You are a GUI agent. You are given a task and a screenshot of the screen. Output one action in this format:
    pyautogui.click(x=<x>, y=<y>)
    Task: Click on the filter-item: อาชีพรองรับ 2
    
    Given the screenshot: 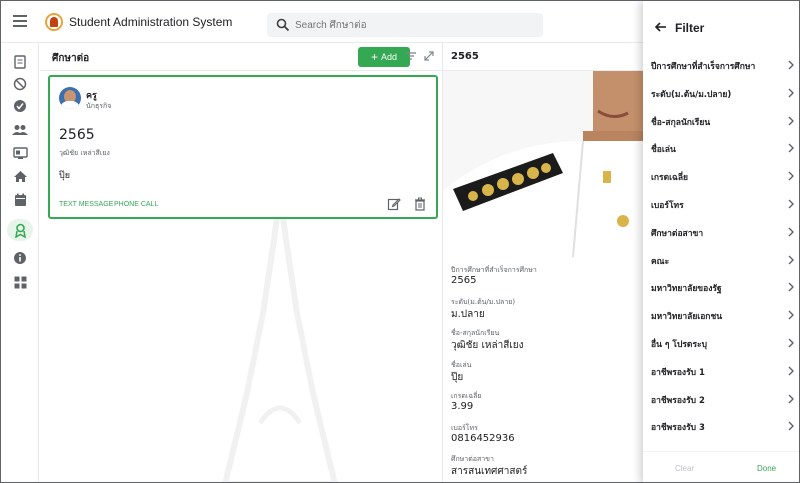 What is the action you would take?
    pyautogui.click(x=721, y=399)
    